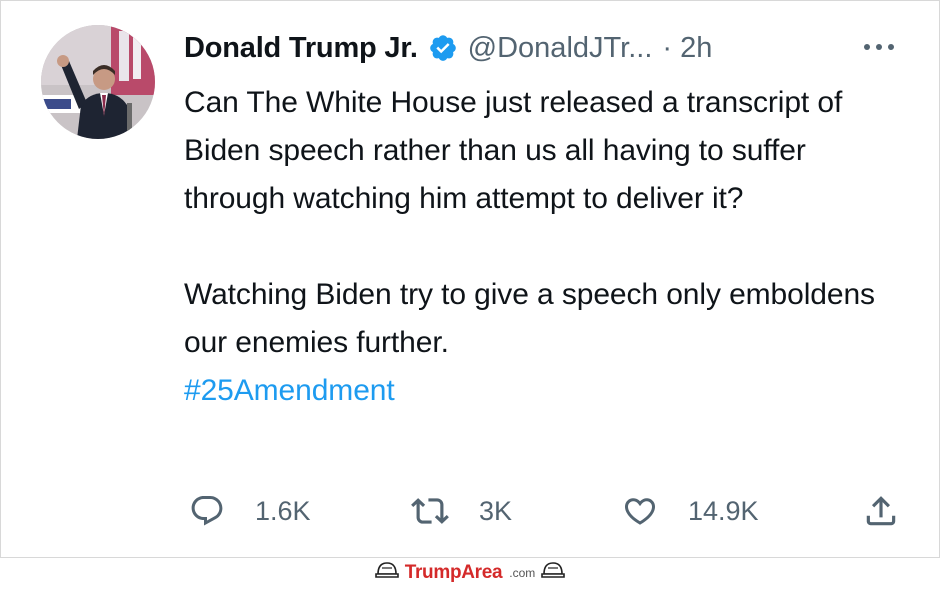  I want to click on tweet-header: Donald Trump Jr. @DonaldJTr... · 2h, so click(448, 48).